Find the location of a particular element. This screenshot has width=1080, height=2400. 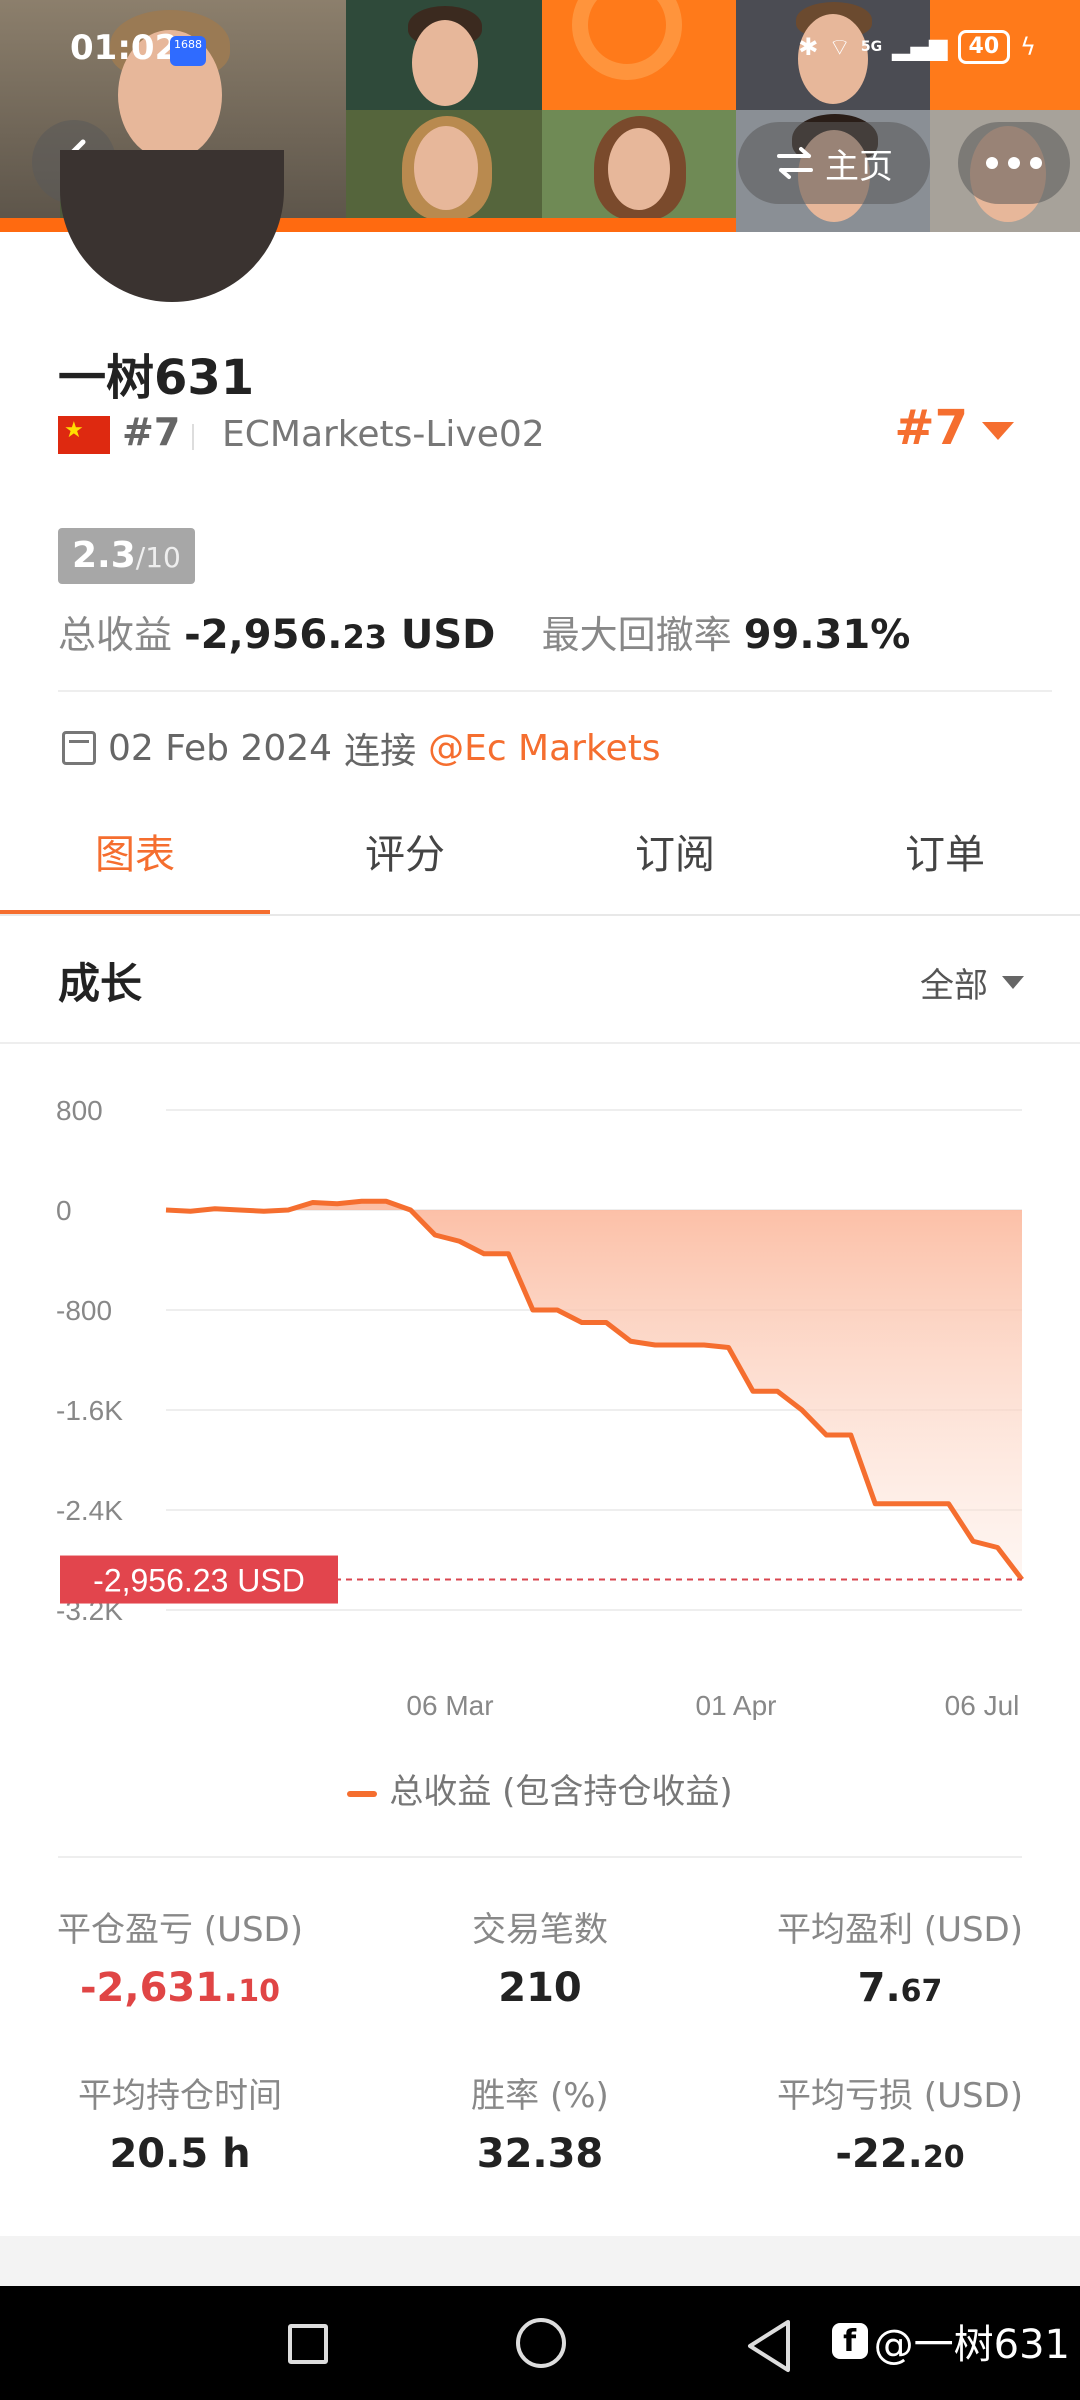

metric-item: 平均盈利 (USD) 7.67 is located at coordinates (900, 1956).